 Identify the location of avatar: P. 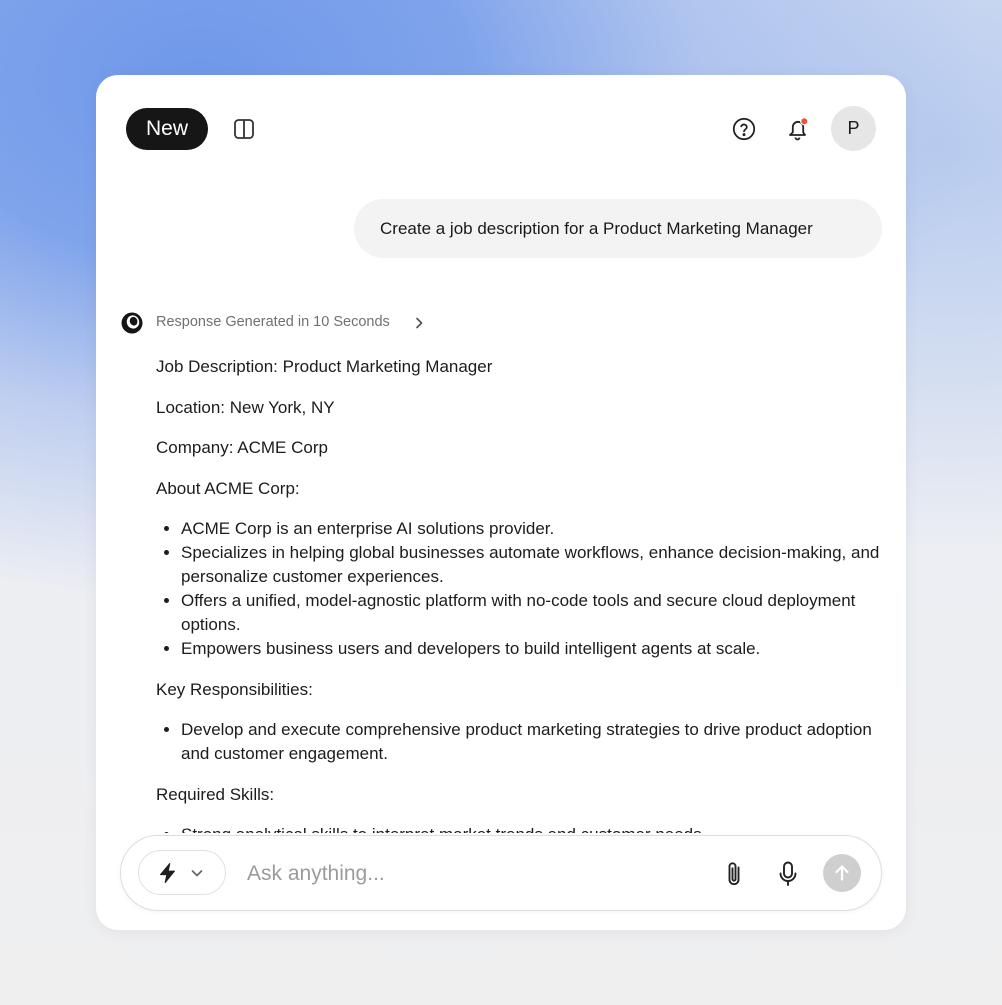
(853, 128).